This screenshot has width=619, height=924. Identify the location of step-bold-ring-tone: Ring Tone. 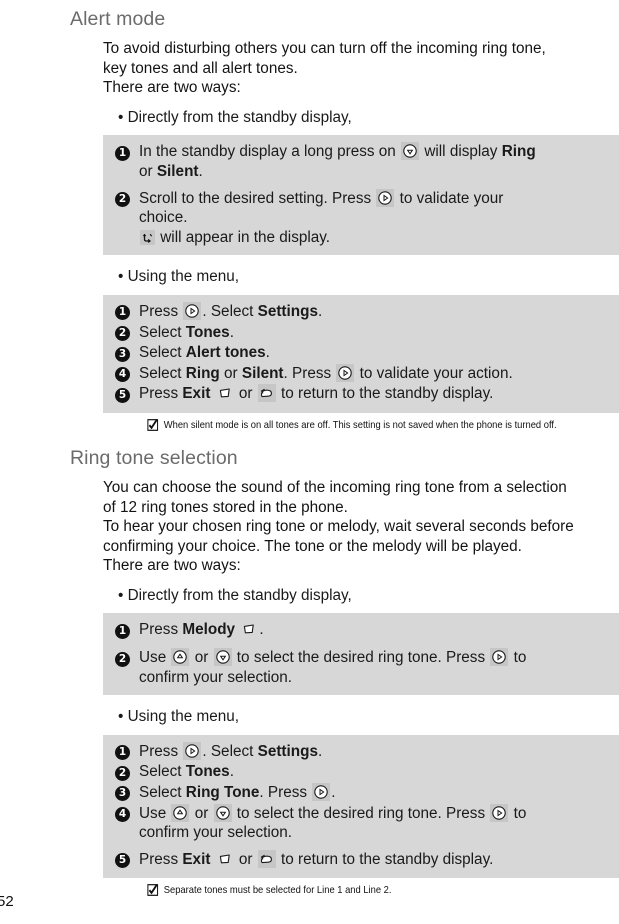
(222, 793).